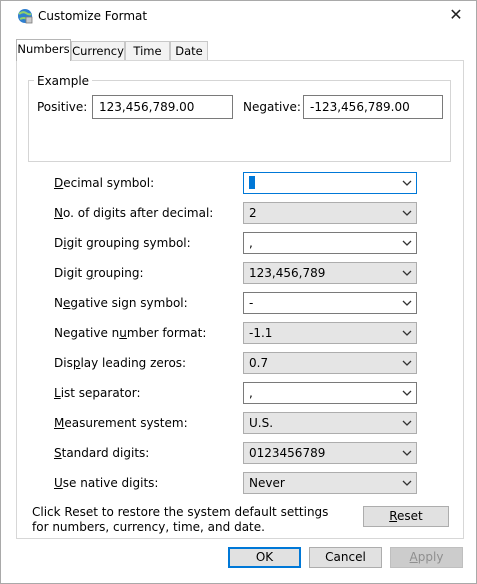 The image size is (477, 584). Describe the element at coordinates (109, 183) in the screenshot. I see `decimal-symbol-label-rest: ecimal symbol:` at that location.